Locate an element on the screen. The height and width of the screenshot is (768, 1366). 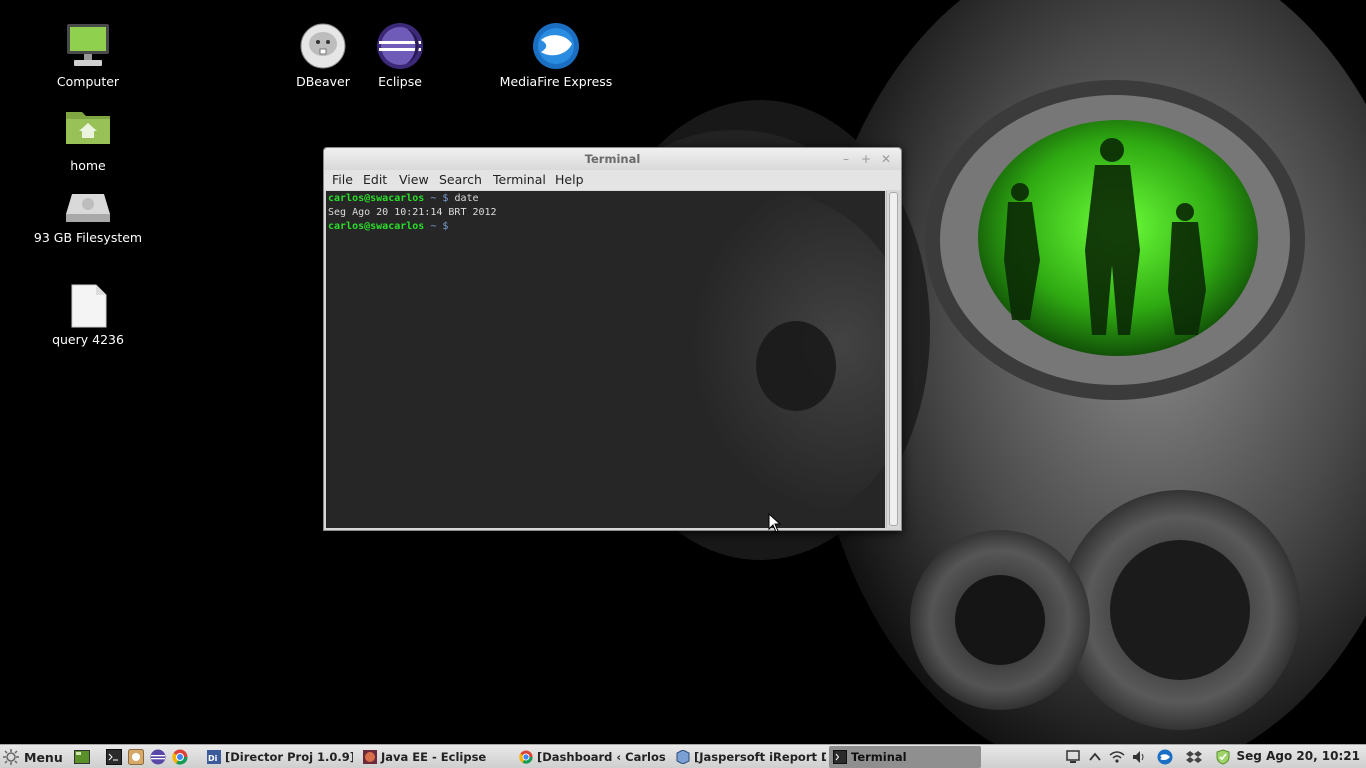
desktop-icon-computer: Computer is located at coordinates (88, 55).